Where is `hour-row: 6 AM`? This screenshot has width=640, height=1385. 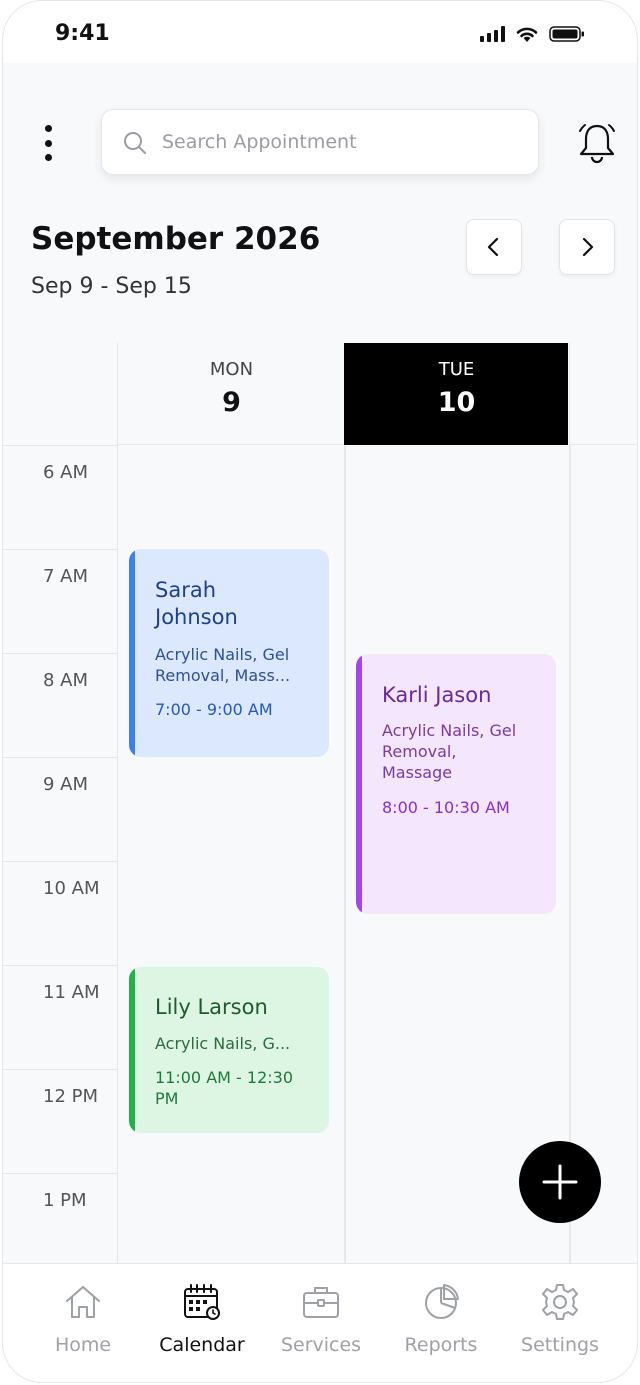 hour-row: 6 AM is located at coordinates (60, 497).